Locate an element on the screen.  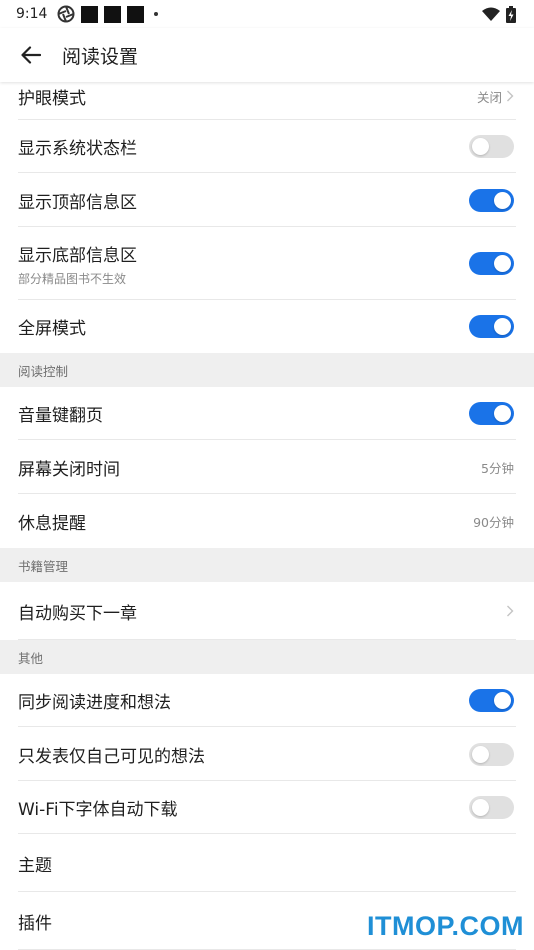
setting-label: 护眼模式 is located at coordinates (52, 98).